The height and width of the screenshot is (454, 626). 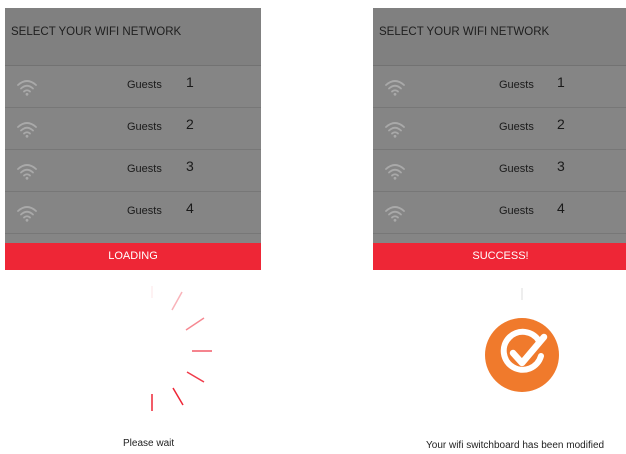 I want to click on status-bar-loading: LOADING, so click(x=133, y=256).